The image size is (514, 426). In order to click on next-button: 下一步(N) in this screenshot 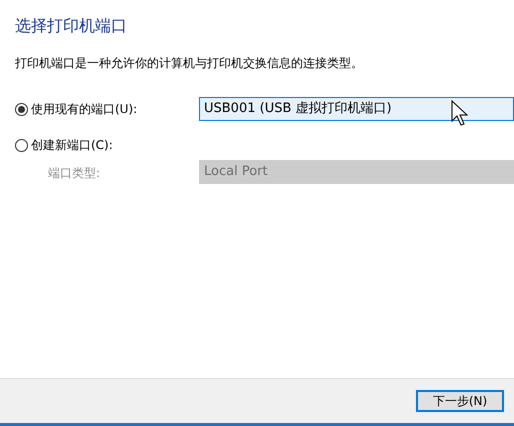, I will do `click(460, 401)`.